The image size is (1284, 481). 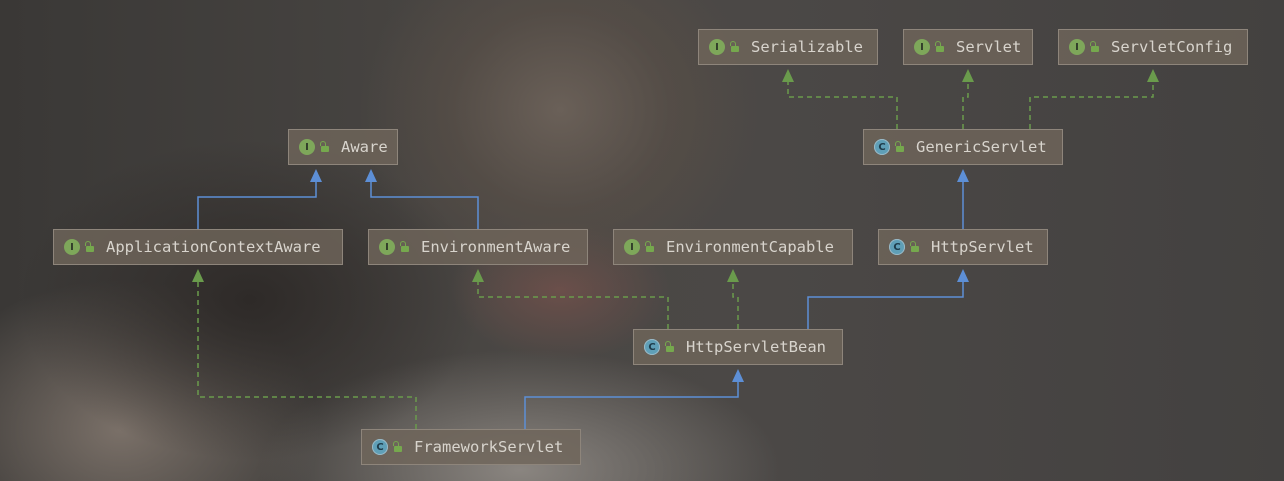 I want to click on node-httpservletbean: C HttpServletBean, so click(x=738, y=347).